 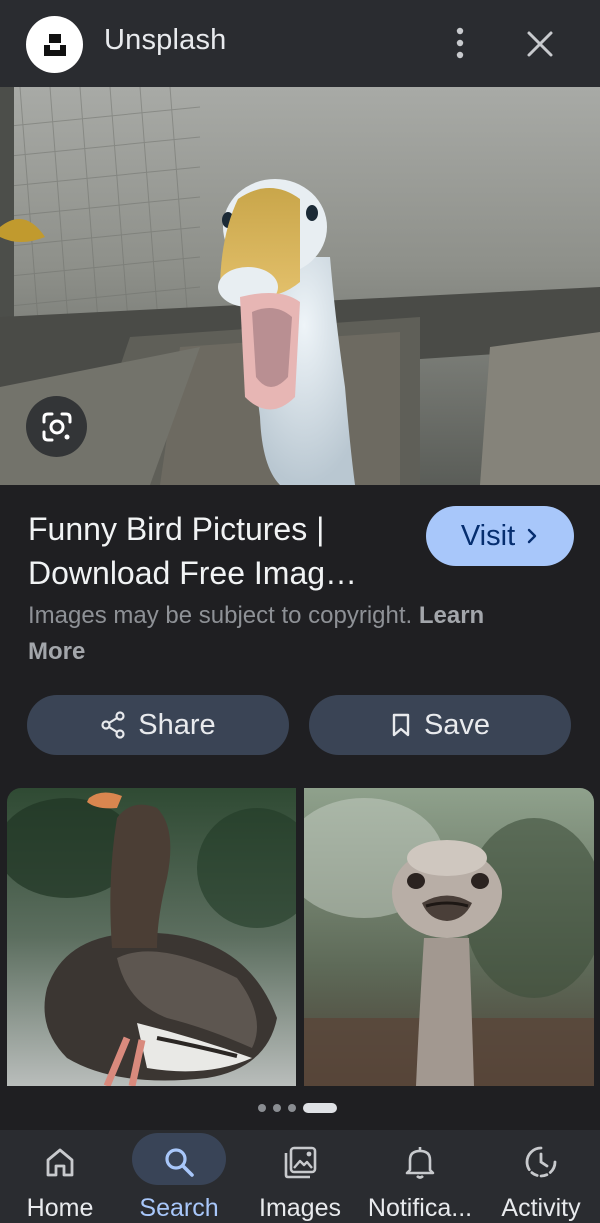 What do you see at coordinates (300, 1208) in the screenshot?
I see `nav-images-label: Images` at bounding box center [300, 1208].